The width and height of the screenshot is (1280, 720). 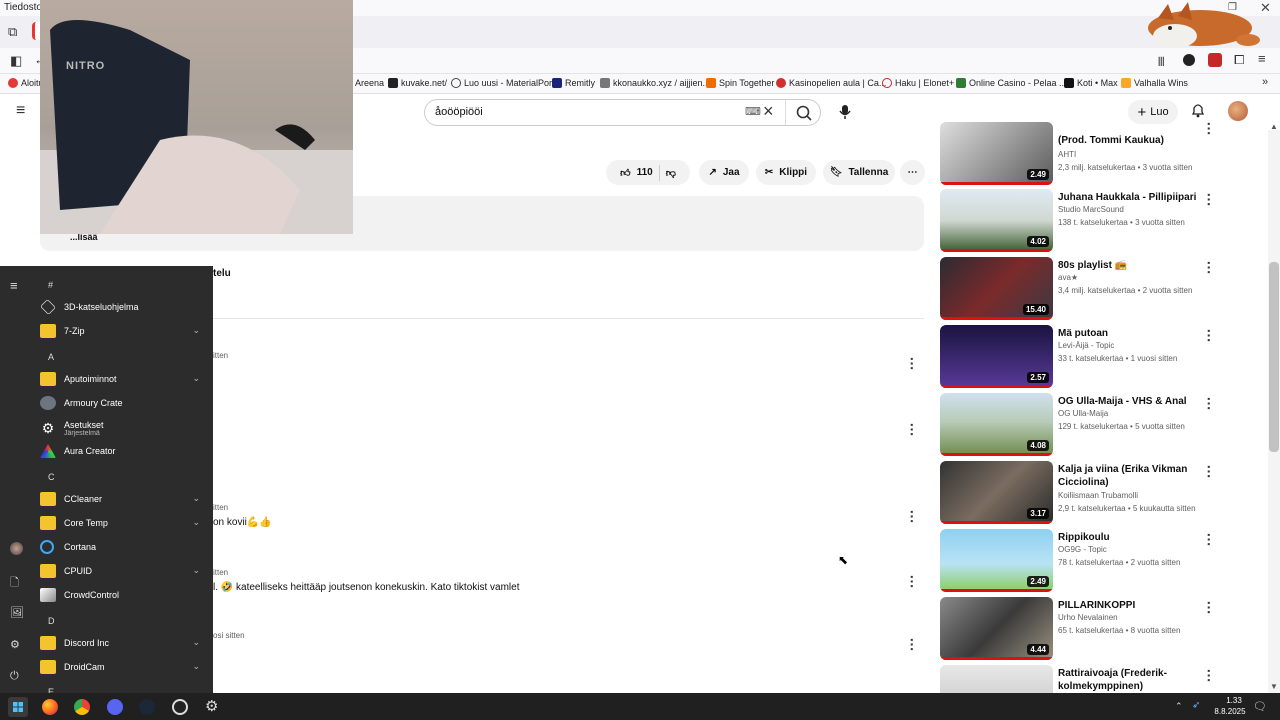 What do you see at coordinates (147, 707) in the screenshot?
I see `steam-icon` at bounding box center [147, 707].